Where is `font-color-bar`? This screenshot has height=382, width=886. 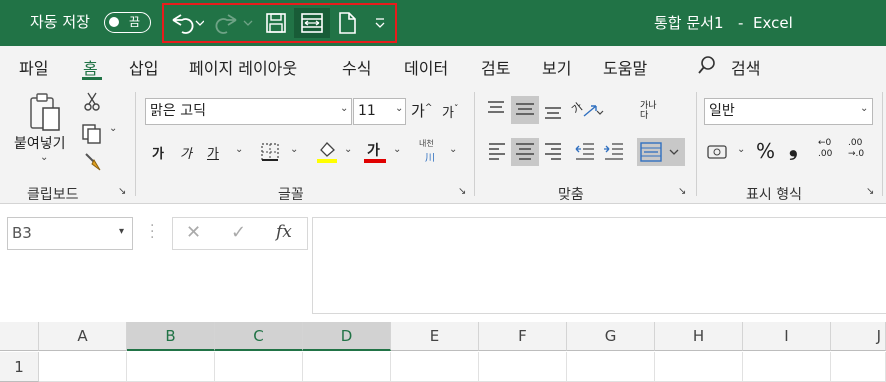
font-color-bar is located at coordinates (375, 161).